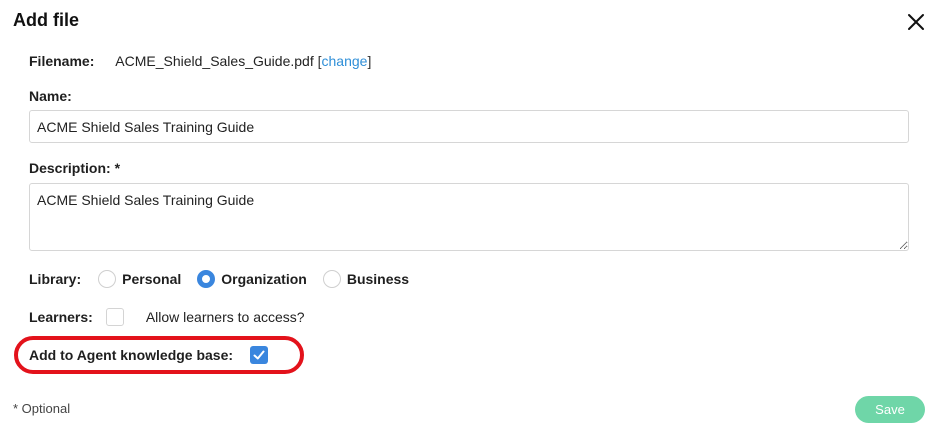 The height and width of the screenshot is (435, 944). I want to click on learners-checkbox-label: Allow learners to access?, so click(225, 317).